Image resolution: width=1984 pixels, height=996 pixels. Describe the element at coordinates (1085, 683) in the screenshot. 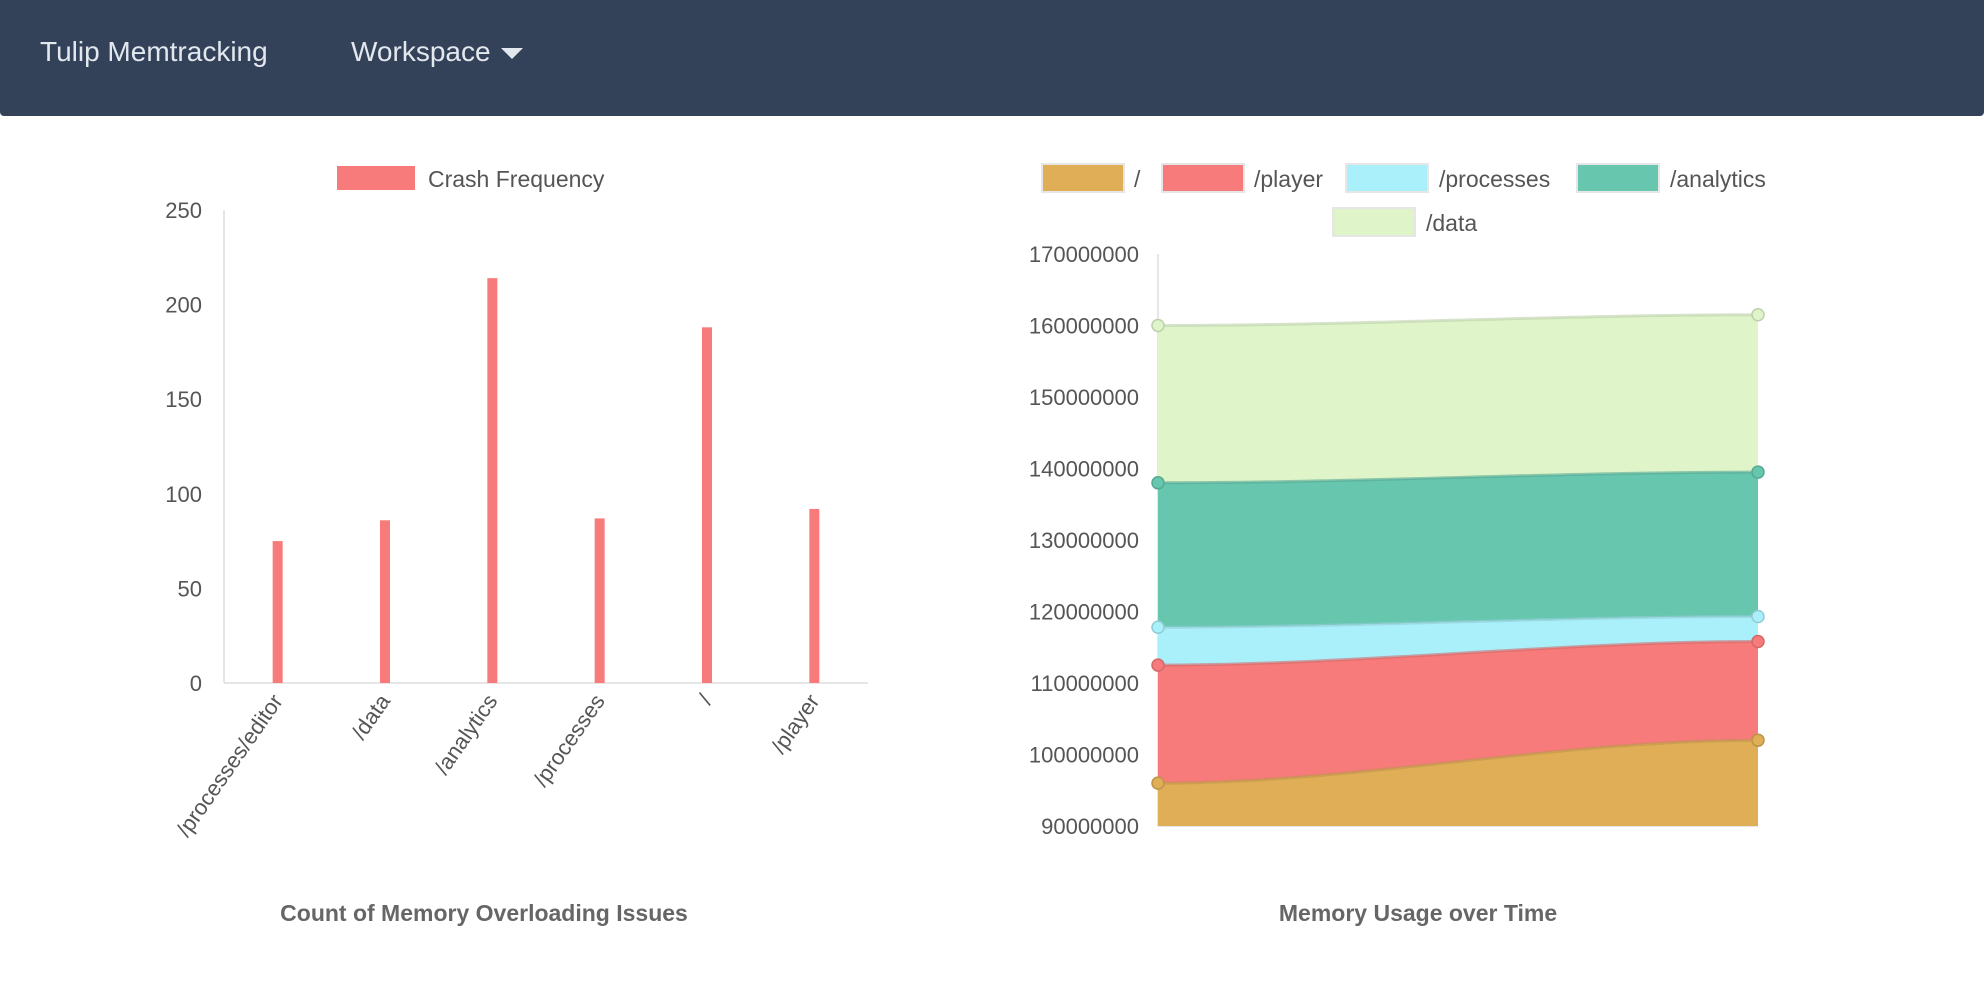

I see `y-tick-label: 110000000` at that location.